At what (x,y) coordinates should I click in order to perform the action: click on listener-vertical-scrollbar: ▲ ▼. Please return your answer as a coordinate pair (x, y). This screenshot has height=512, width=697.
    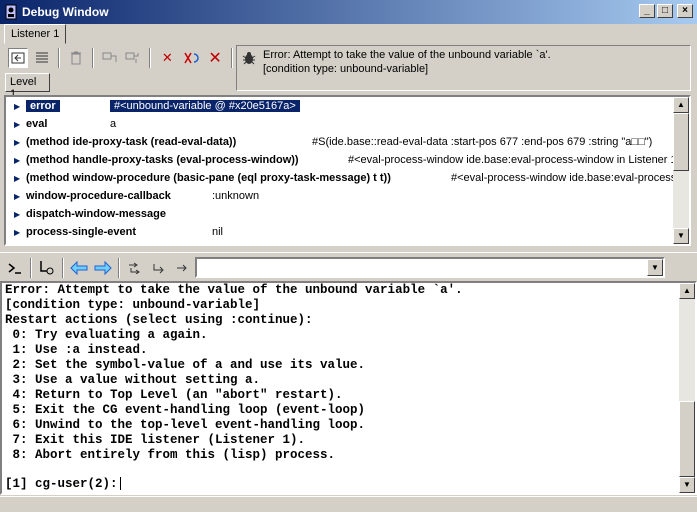
    Looking at the image, I should click on (687, 388).